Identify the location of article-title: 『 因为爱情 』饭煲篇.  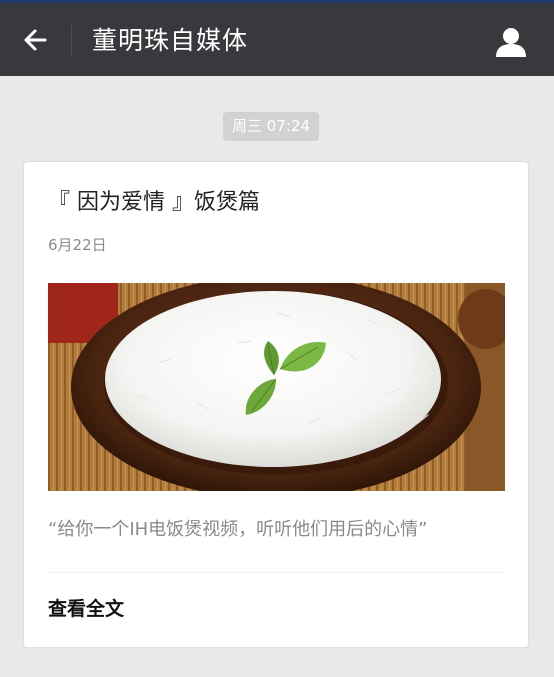
(154, 202).